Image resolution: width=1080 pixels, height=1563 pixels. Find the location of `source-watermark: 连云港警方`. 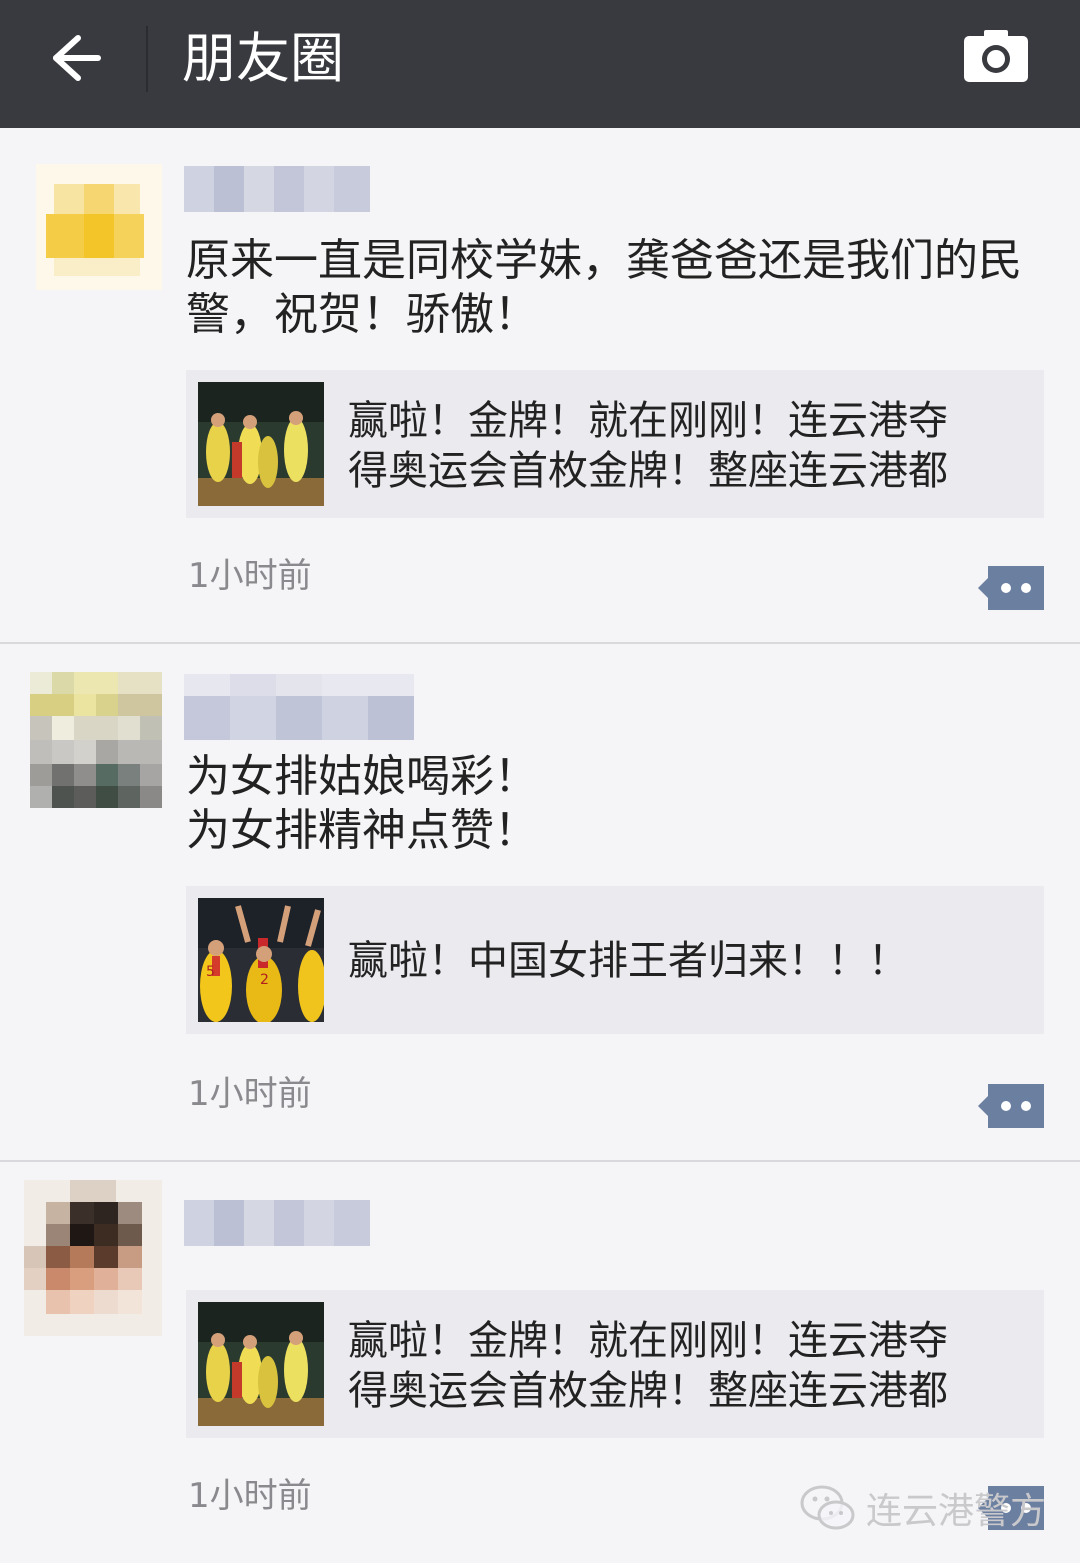

source-watermark: 连云港警方 is located at coordinates (923, 1508).